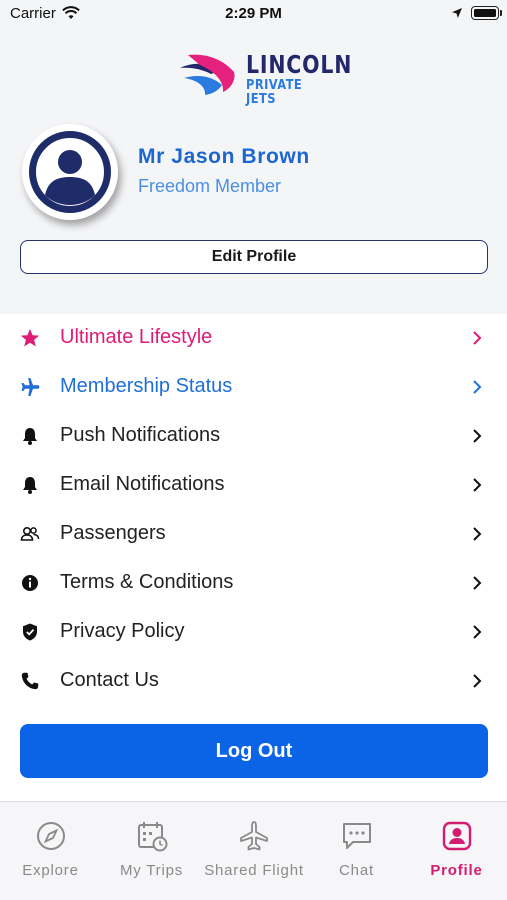  Describe the element at coordinates (109, 680) in the screenshot. I see `menu-item-label: Contact Us` at that location.